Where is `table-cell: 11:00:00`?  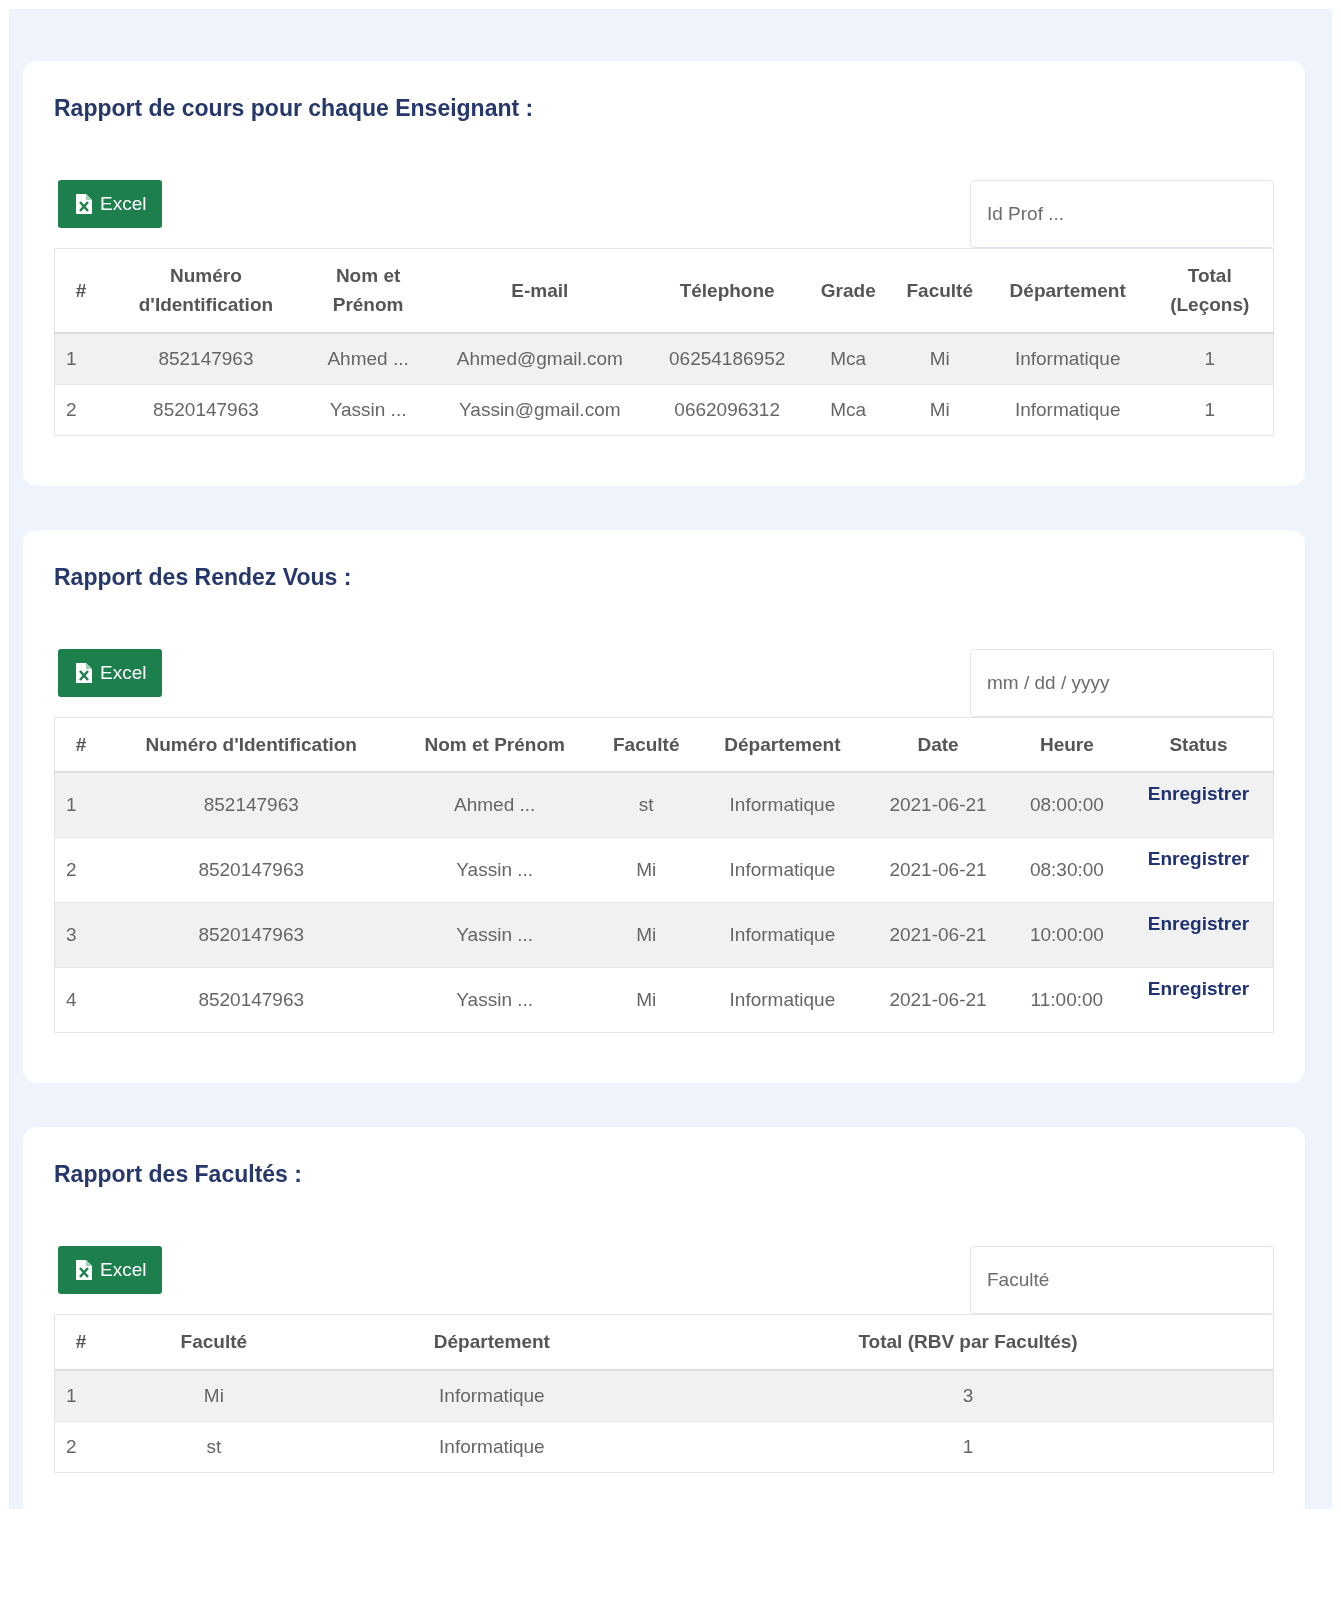 table-cell: 11:00:00 is located at coordinates (1066, 1000).